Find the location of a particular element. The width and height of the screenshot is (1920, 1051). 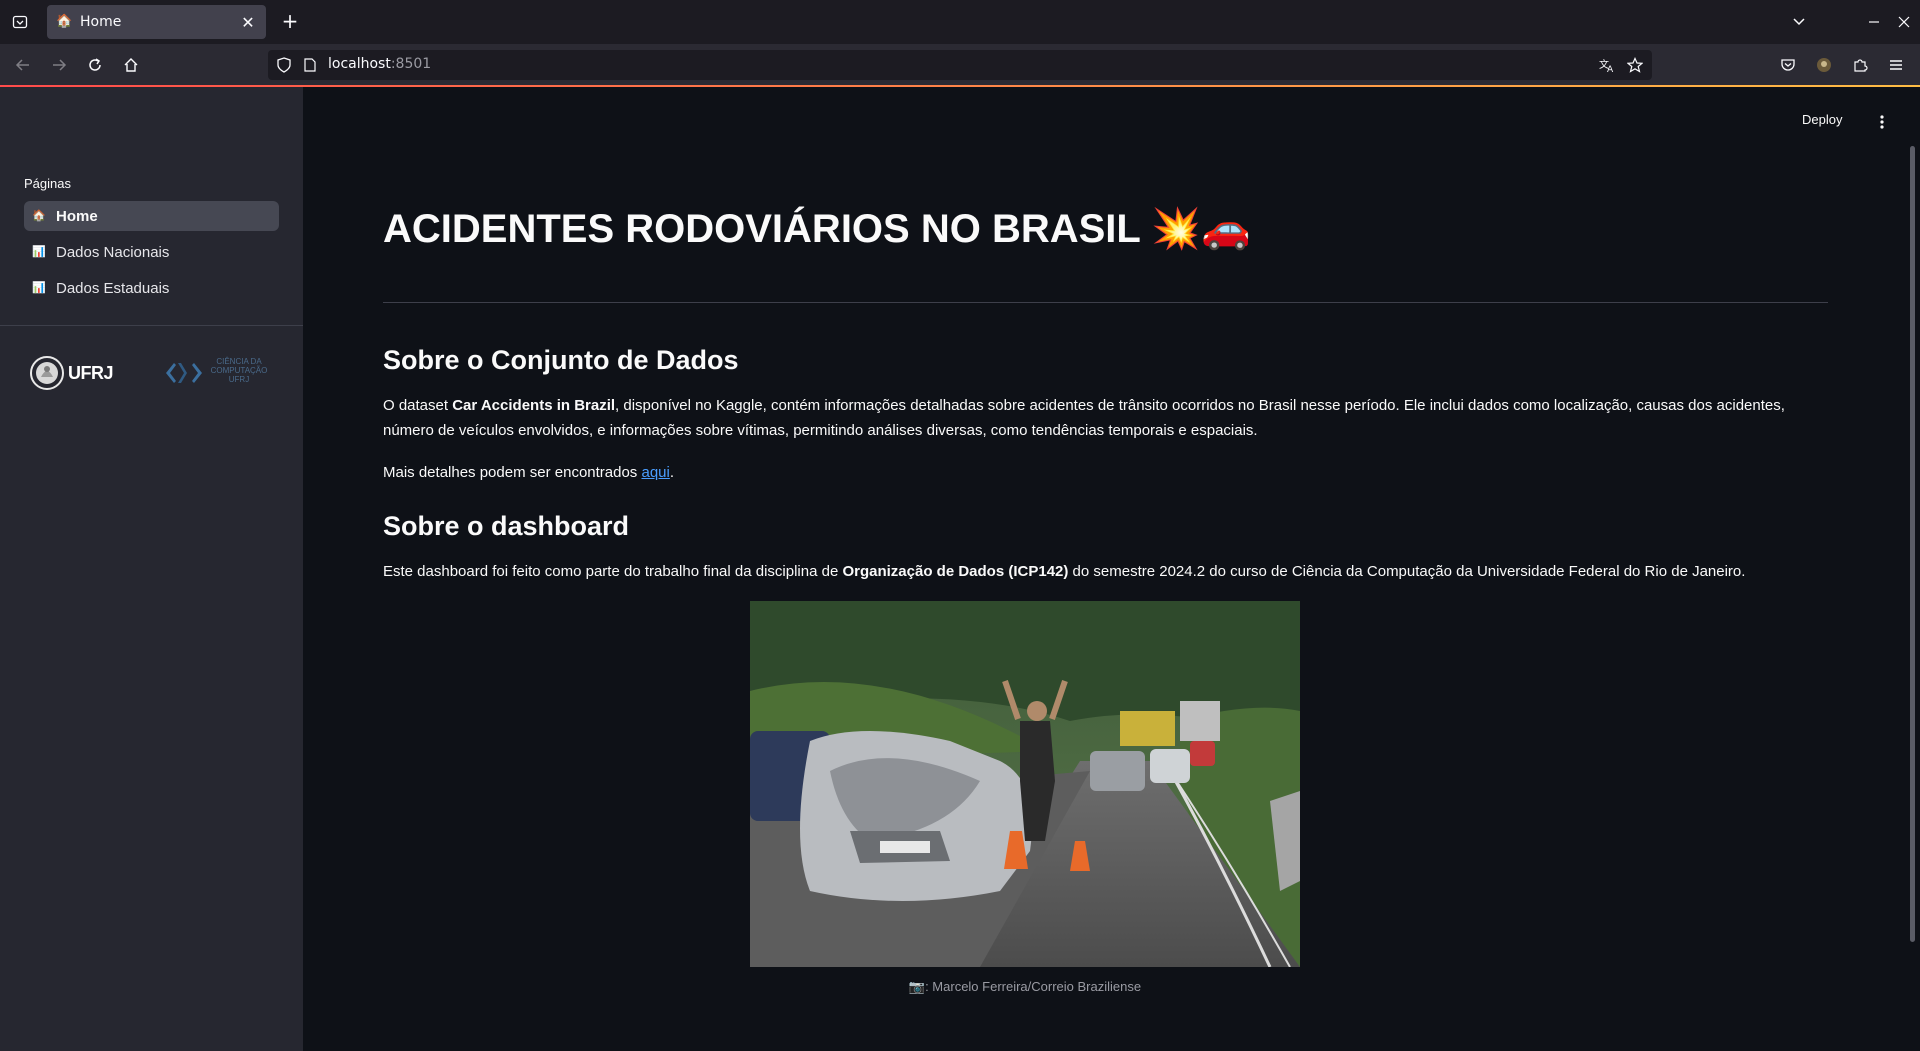

bookmark-star-icon is located at coordinates (1635, 65).